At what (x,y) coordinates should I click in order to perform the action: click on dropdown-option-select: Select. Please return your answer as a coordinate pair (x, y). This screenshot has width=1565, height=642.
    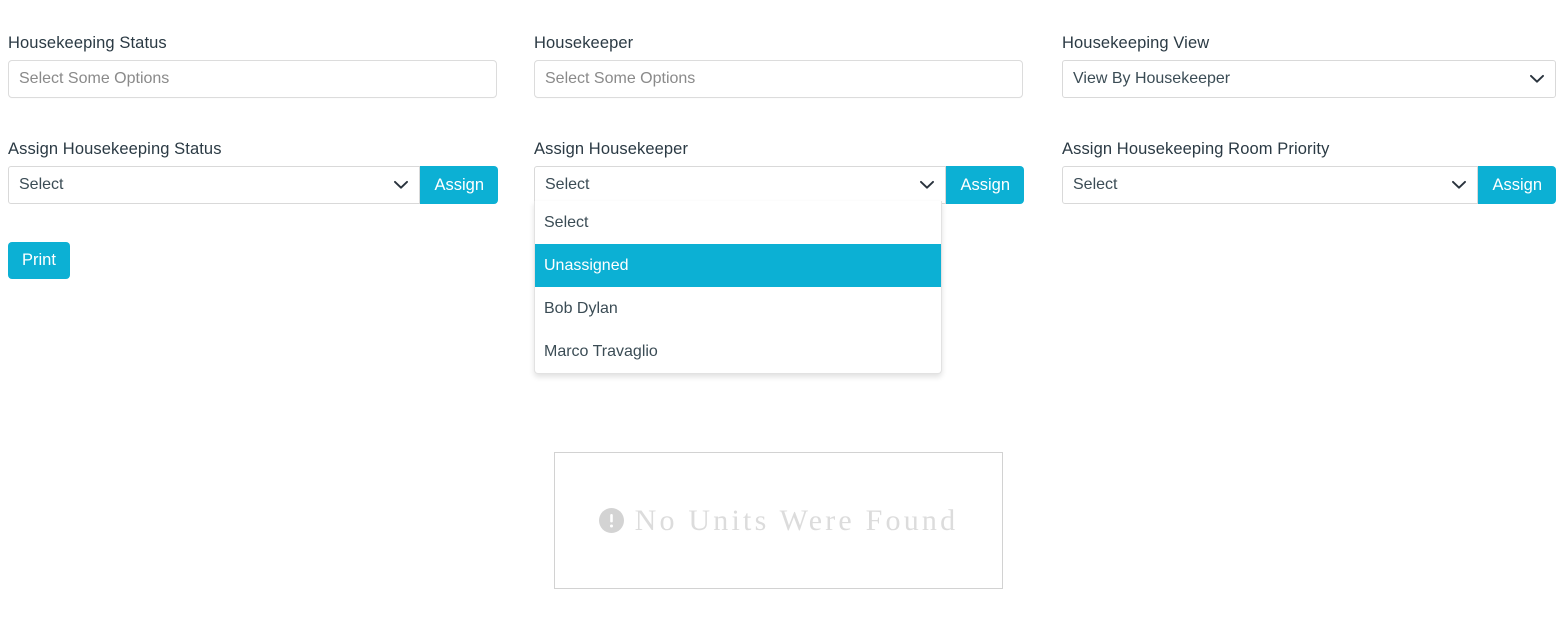
    Looking at the image, I should click on (738, 222).